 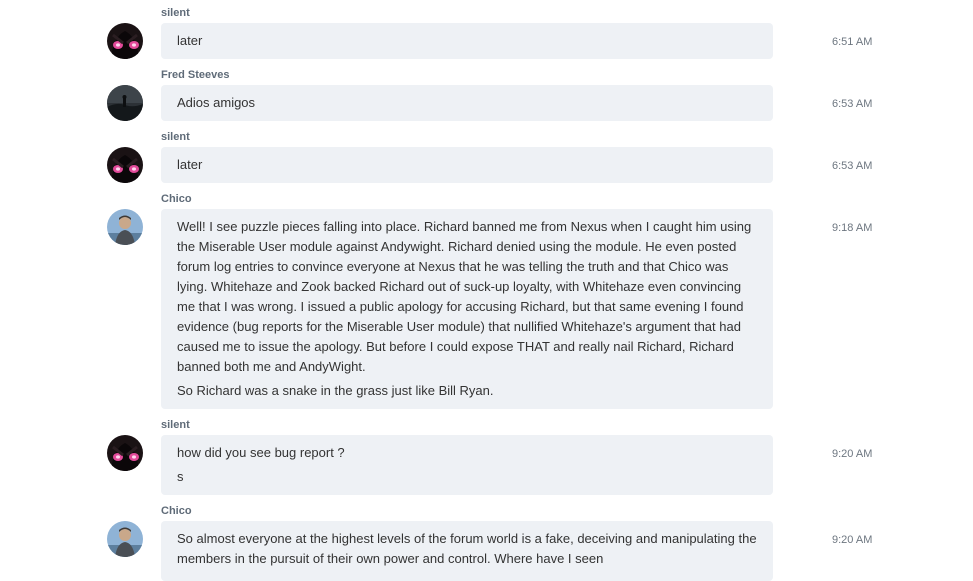 I want to click on message-bubble: how did you see bug report ? s, so click(x=467, y=465).